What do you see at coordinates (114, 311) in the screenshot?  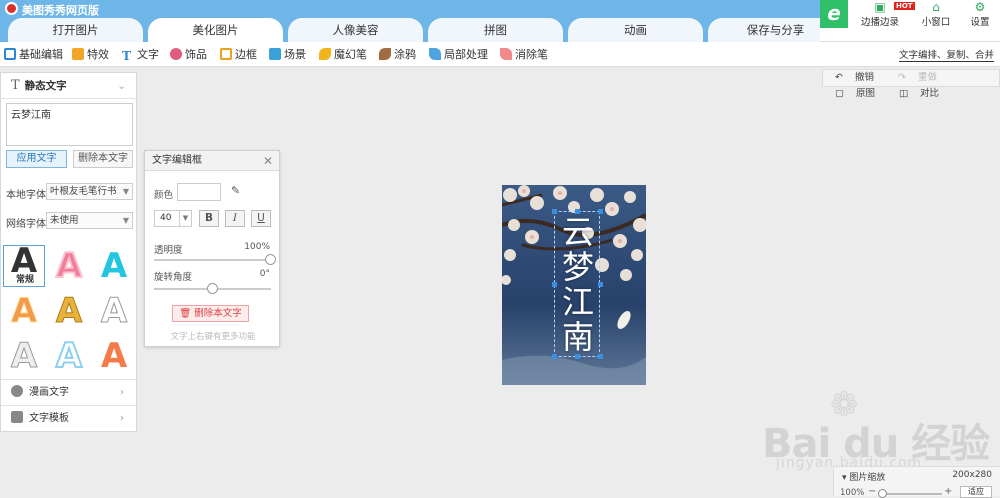 I see `text-style-white: A` at bounding box center [114, 311].